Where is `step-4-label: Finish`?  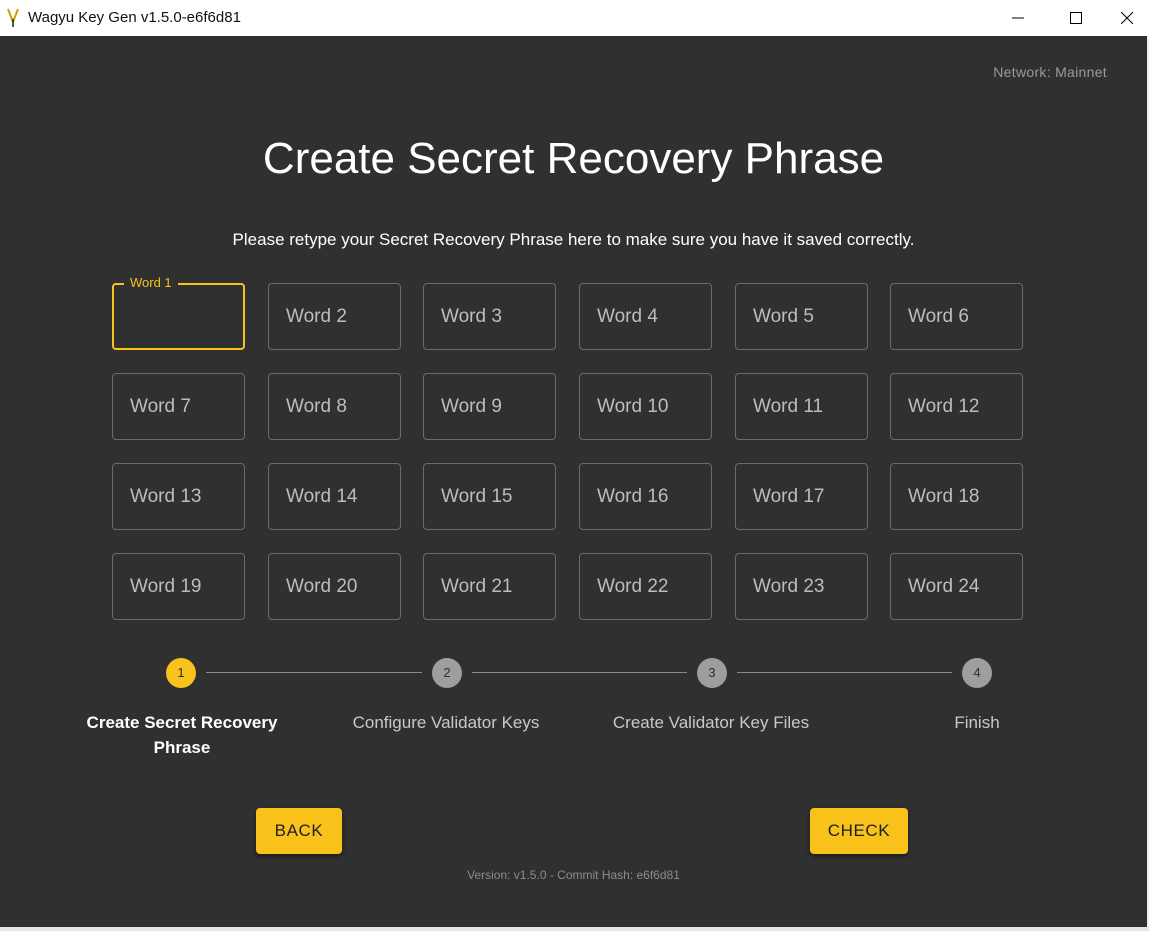
step-4-label: Finish is located at coordinates (977, 722).